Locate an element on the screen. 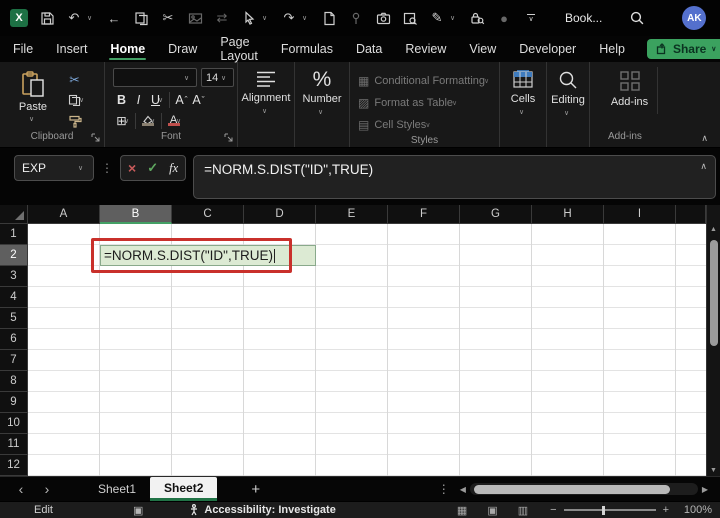 Image resolution: width=720 pixels, height=518 pixels. row-header-2: 2 is located at coordinates (14, 255).